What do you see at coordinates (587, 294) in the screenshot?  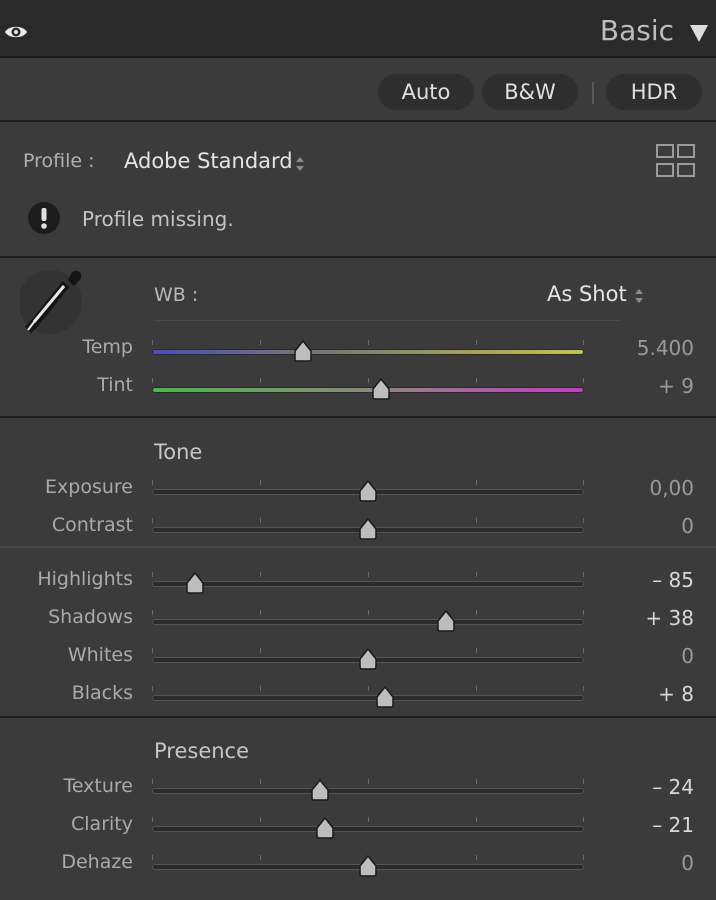 I see `wb-select: As Shot` at bounding box center [587, 294].